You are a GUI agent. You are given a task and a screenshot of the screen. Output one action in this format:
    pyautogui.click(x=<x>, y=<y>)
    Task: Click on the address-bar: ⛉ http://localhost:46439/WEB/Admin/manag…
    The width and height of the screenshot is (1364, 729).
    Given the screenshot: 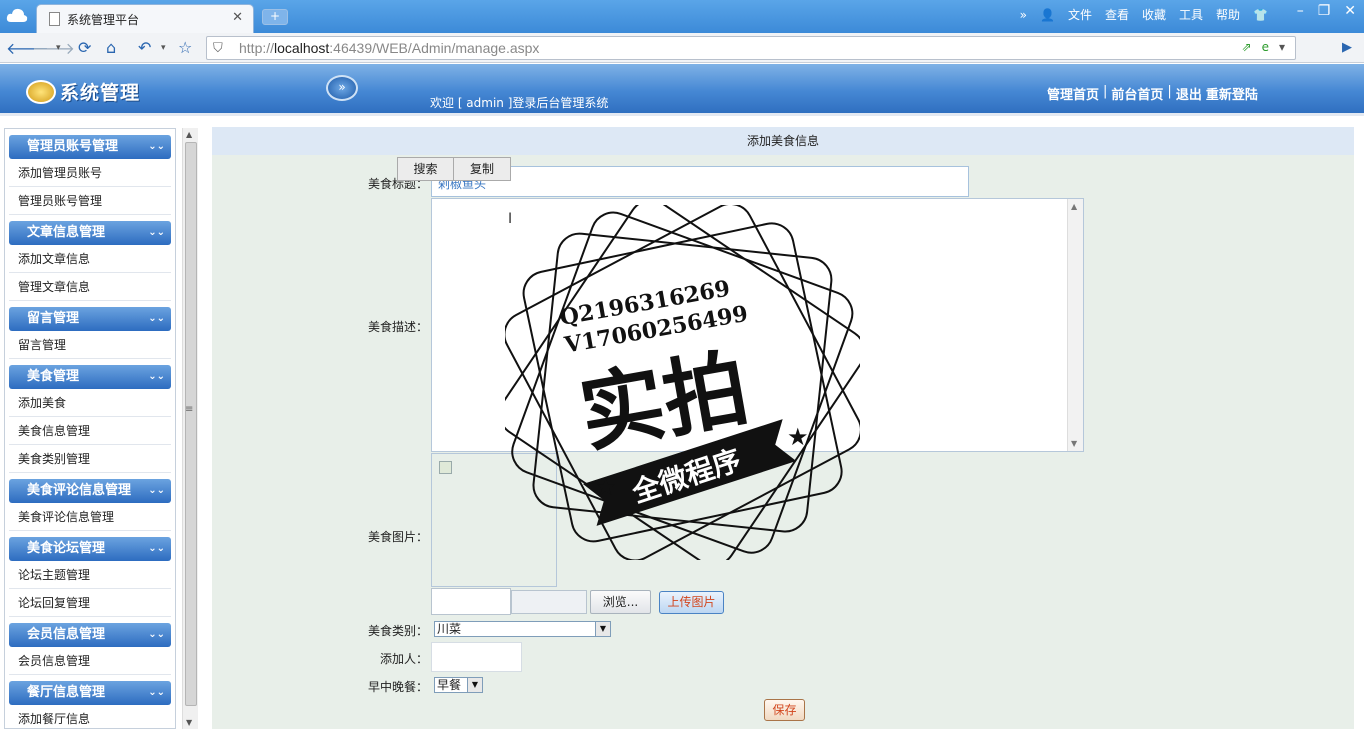 What is the action you would take?
    pyautogui.click(x=751, y=48)
    